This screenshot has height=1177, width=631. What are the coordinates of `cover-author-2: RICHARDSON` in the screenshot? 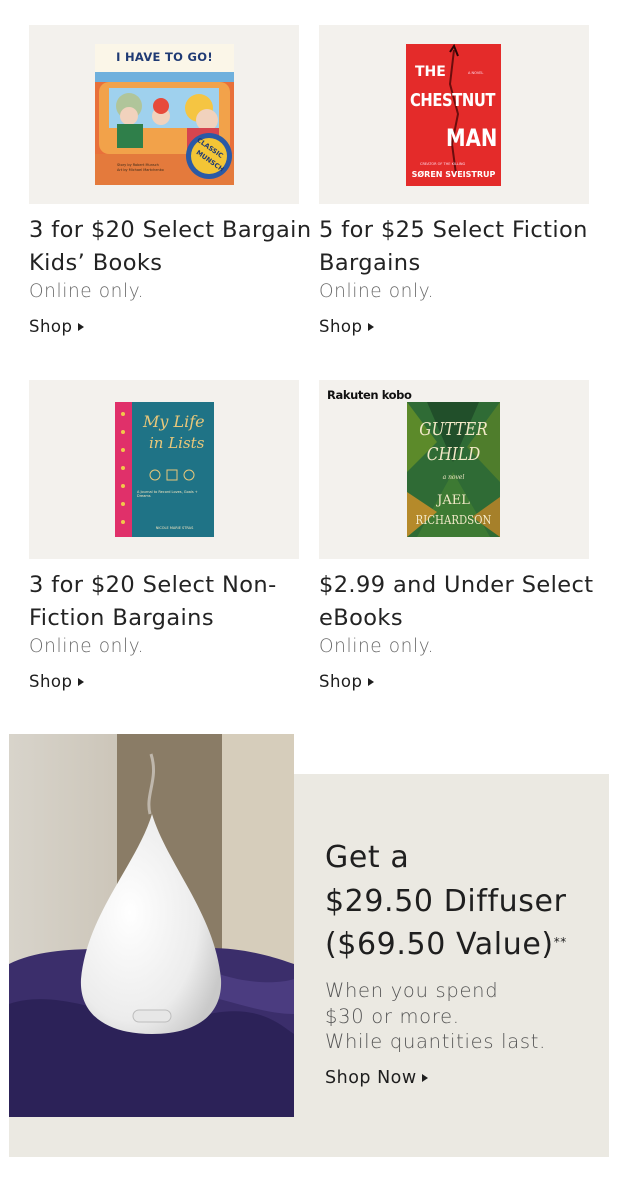 It's located at (453, 520).